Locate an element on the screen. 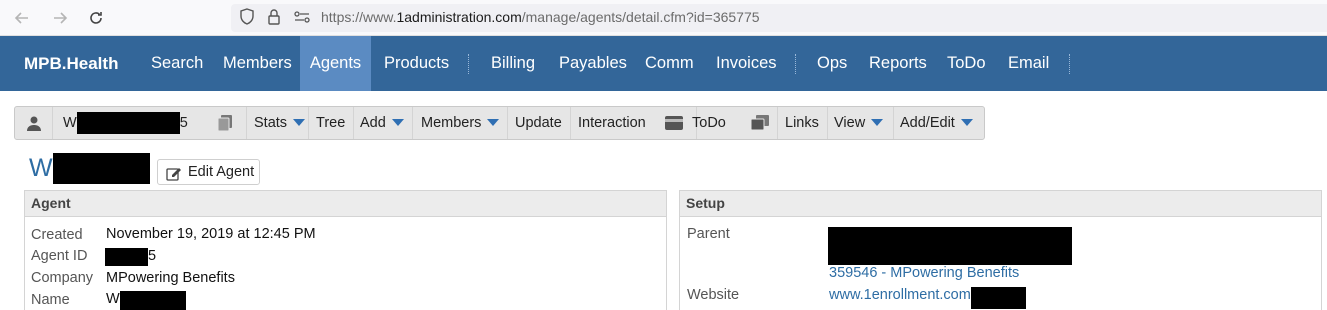 Image resolution: width=1327 pixels, height=310 pixels. add-label: Add is located at coordinates (373, 123).